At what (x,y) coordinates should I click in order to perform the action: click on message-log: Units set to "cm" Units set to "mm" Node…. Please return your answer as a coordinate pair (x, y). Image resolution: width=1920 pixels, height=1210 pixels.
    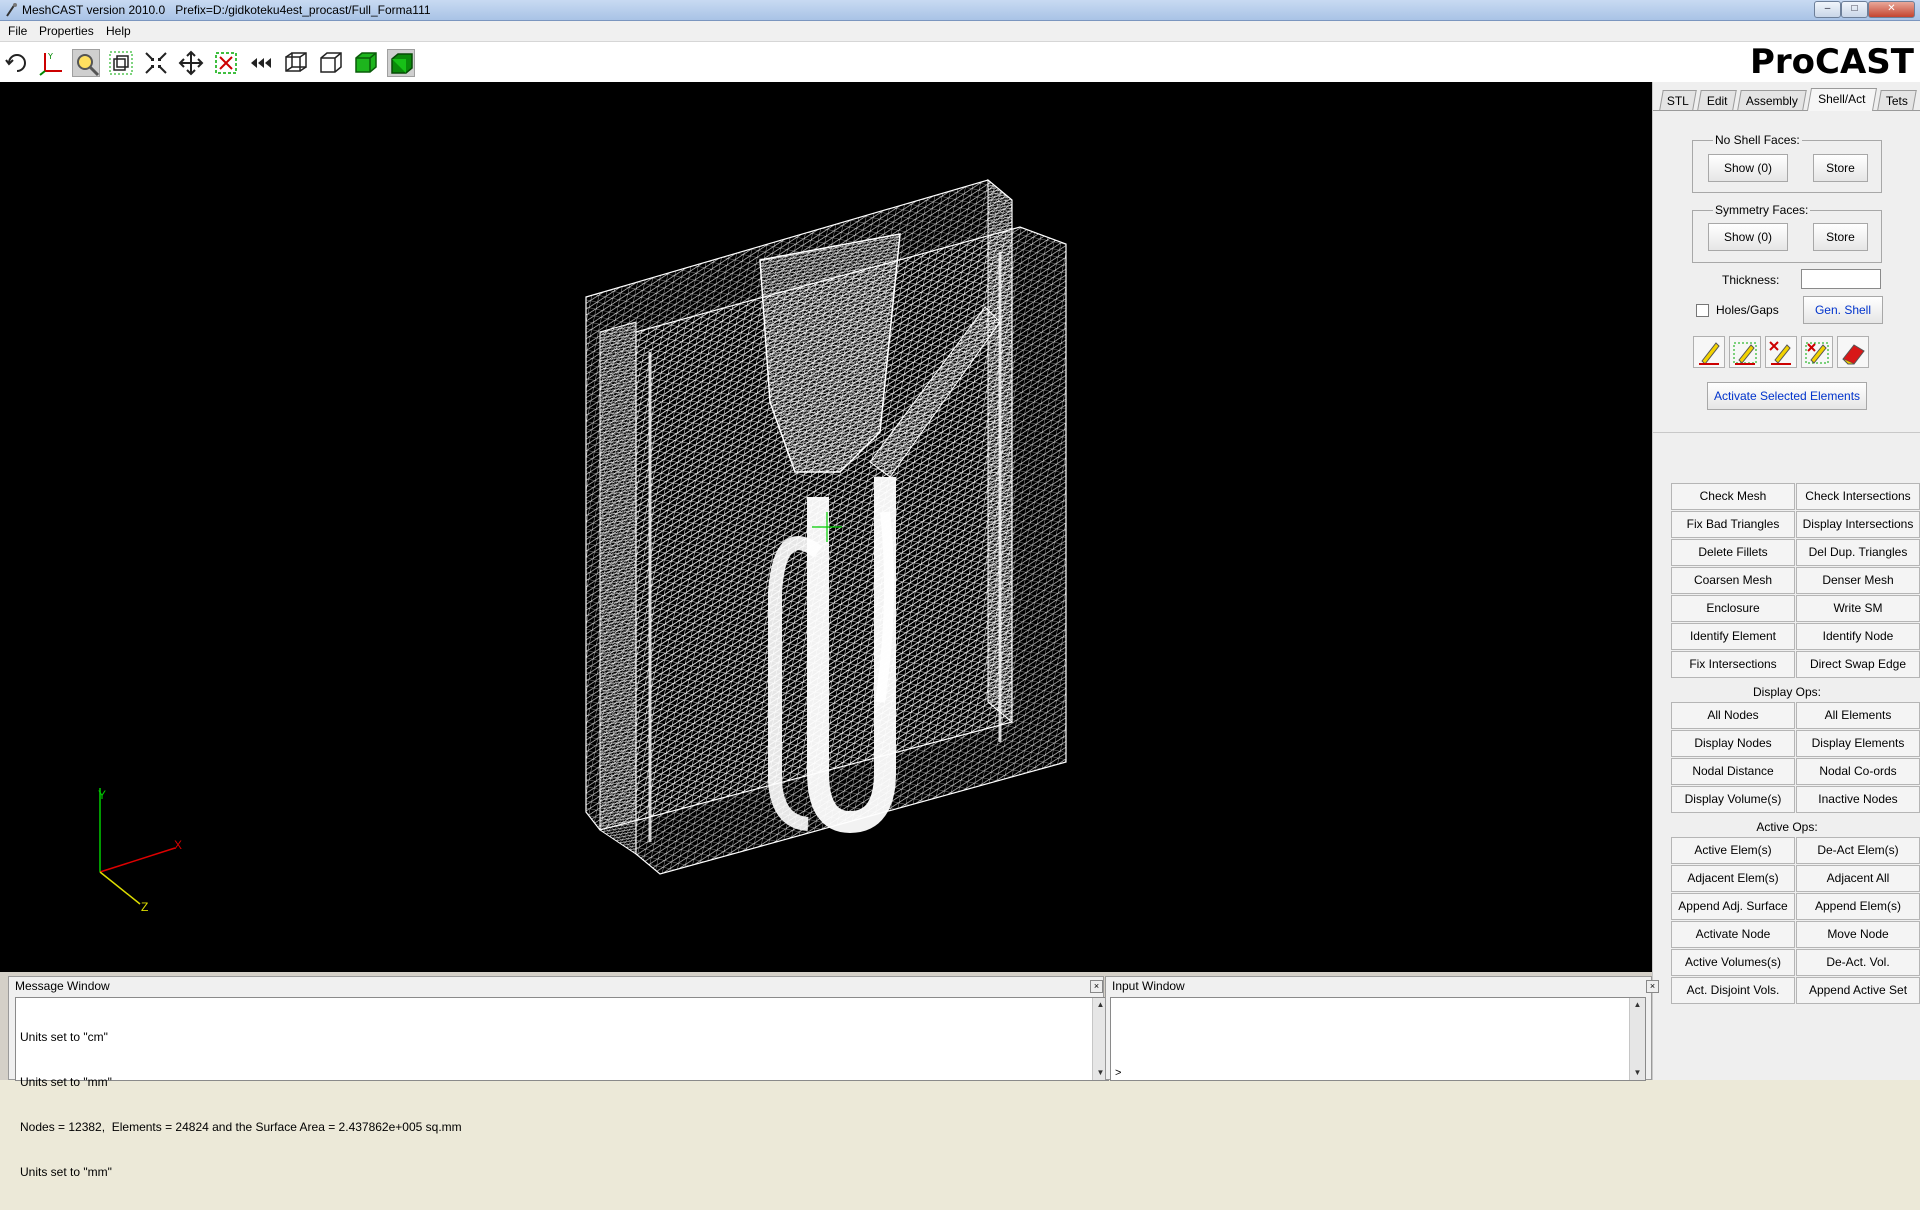
    Looking at the image, I should click on (562, 1088).